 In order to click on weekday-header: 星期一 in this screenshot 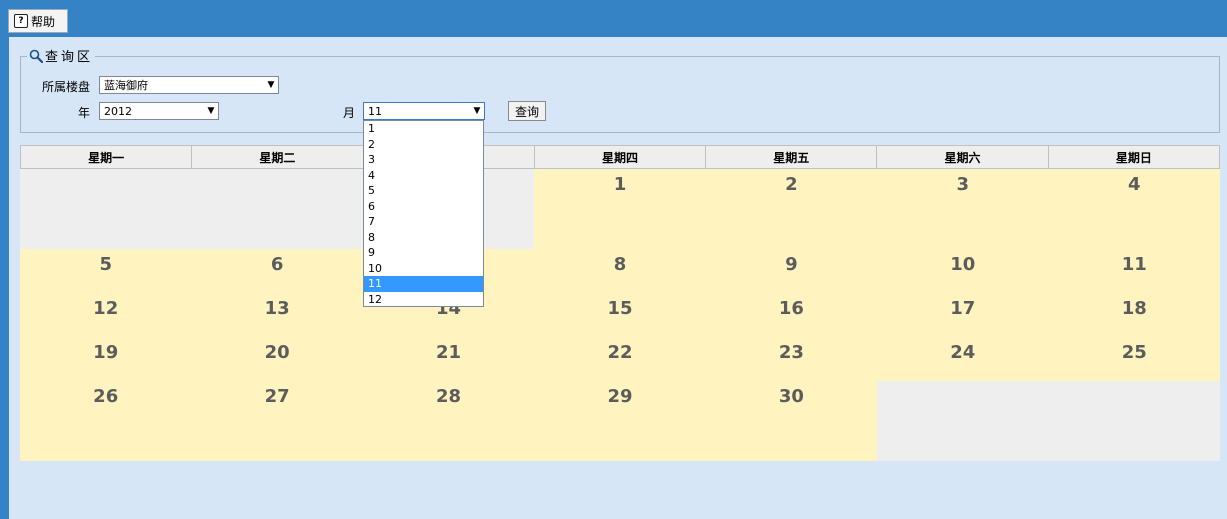, I will do `click(106, 157)`.